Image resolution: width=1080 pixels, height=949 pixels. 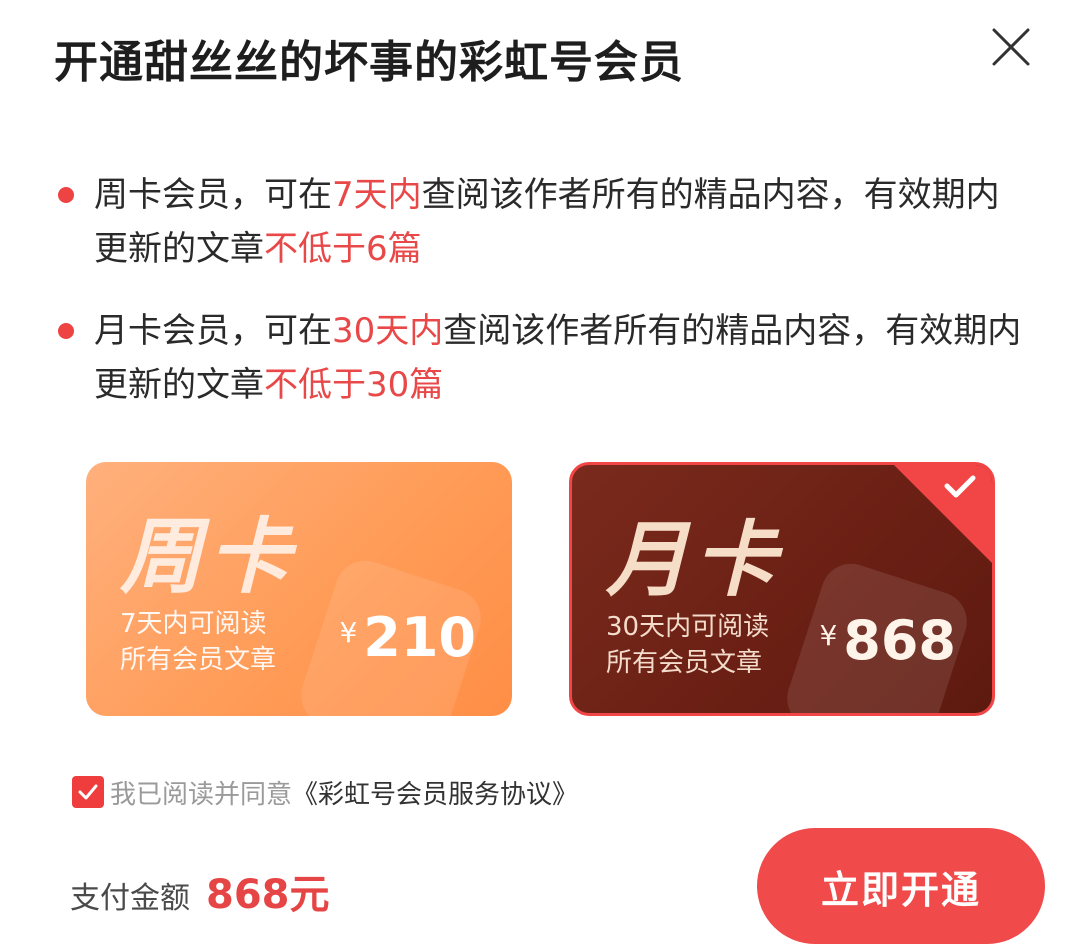 What do you see at coordinates (435, 792) in the screenshot?
I see `agreement-link: 《彩虹号会员服务协议》` at bounding box center [435, 792].